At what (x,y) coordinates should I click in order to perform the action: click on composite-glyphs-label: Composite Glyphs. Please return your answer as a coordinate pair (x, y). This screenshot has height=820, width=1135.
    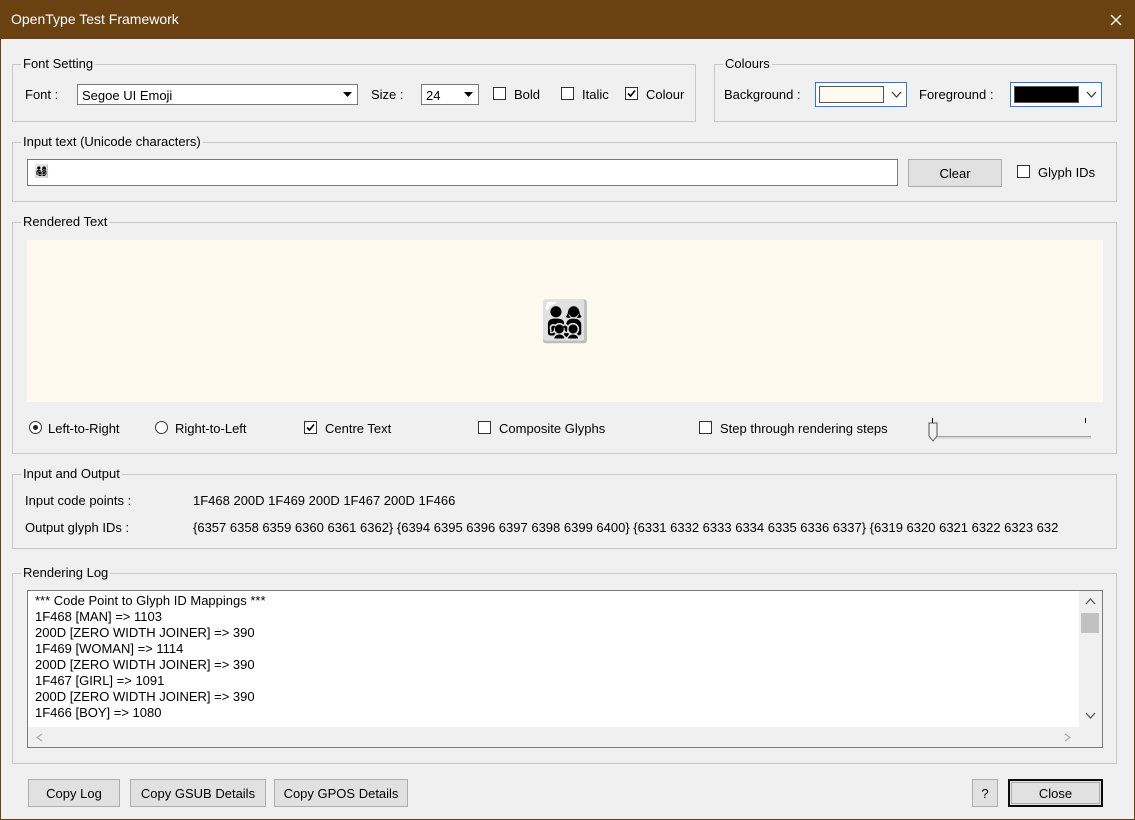
    Looking at the image, I should click on (552, 428).